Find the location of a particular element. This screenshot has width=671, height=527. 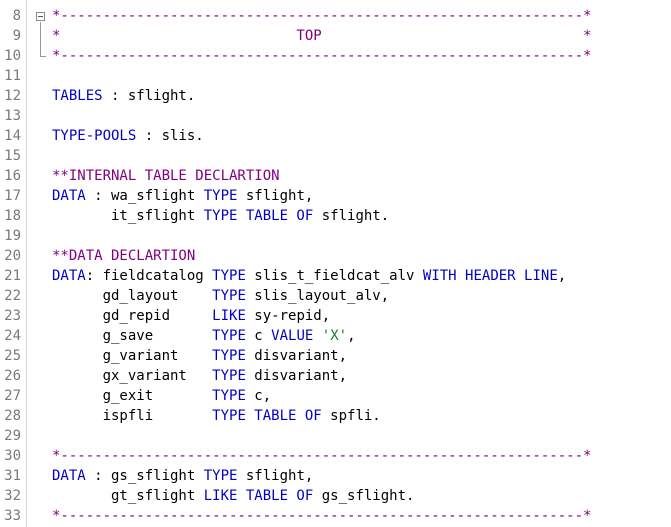

code-text: gx_variant TYPE disvariant, is located at coordinates (199, 376).